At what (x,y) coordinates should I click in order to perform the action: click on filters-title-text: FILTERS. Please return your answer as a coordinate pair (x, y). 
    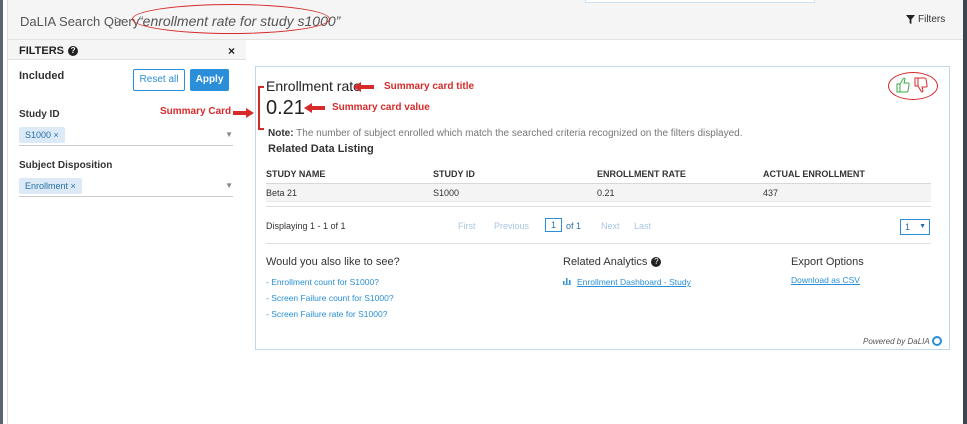
    Looking at the image, I should click on (42, 51).